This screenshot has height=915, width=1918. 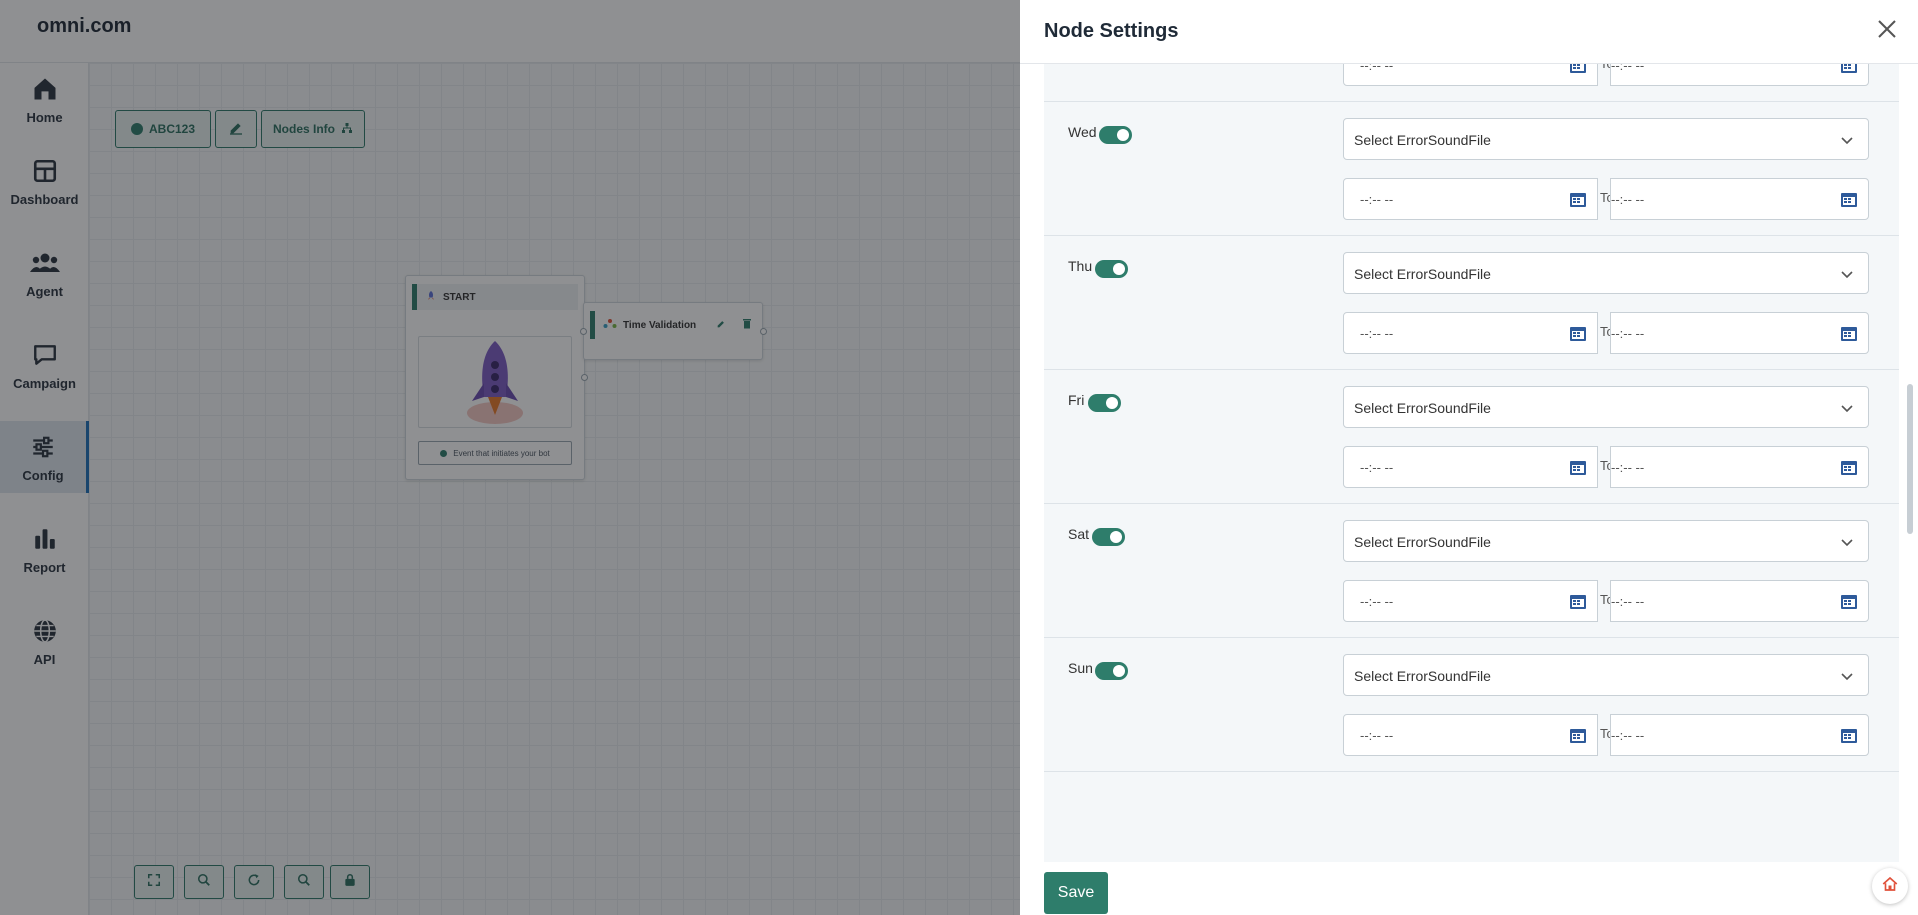 What do you see at coordinates (1910, 459) in the screenshot?
I see `scrollbar-thumb` at bounding box center [1910, 459].